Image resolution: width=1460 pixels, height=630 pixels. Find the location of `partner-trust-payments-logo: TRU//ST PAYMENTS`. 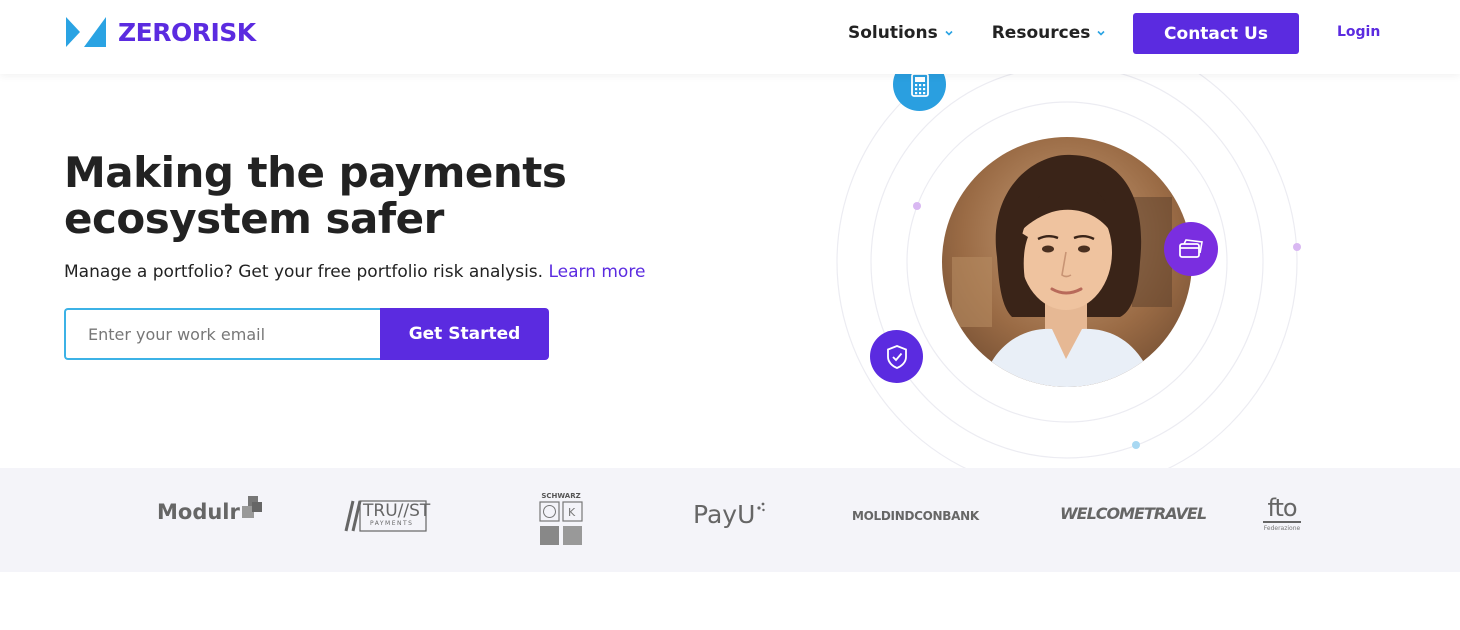

partner-trust-payments-logo: TRU//ST PAYMENTS is located at coordinates (385, 516).